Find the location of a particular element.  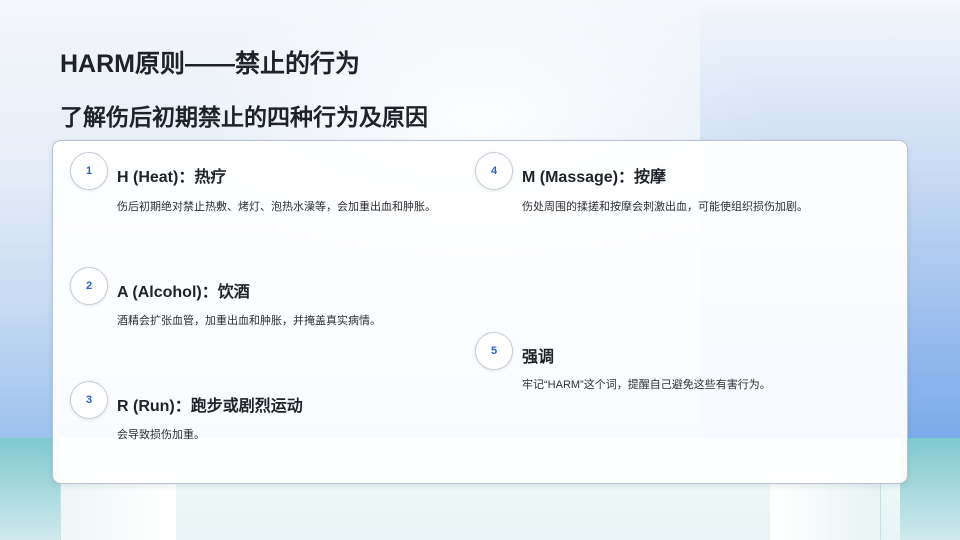

item-heading: H (Heat)：热疗 is located at coordinates (172, 177).